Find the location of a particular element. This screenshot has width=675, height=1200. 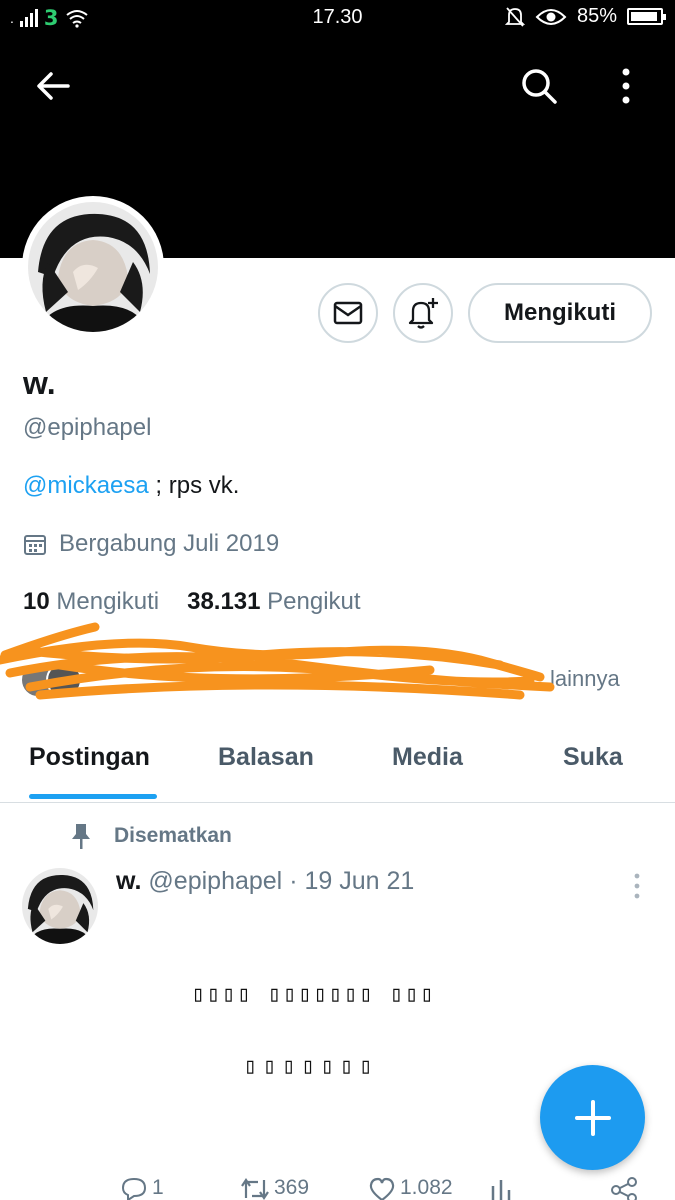

share-icon is located at coordinates (624, 1188).